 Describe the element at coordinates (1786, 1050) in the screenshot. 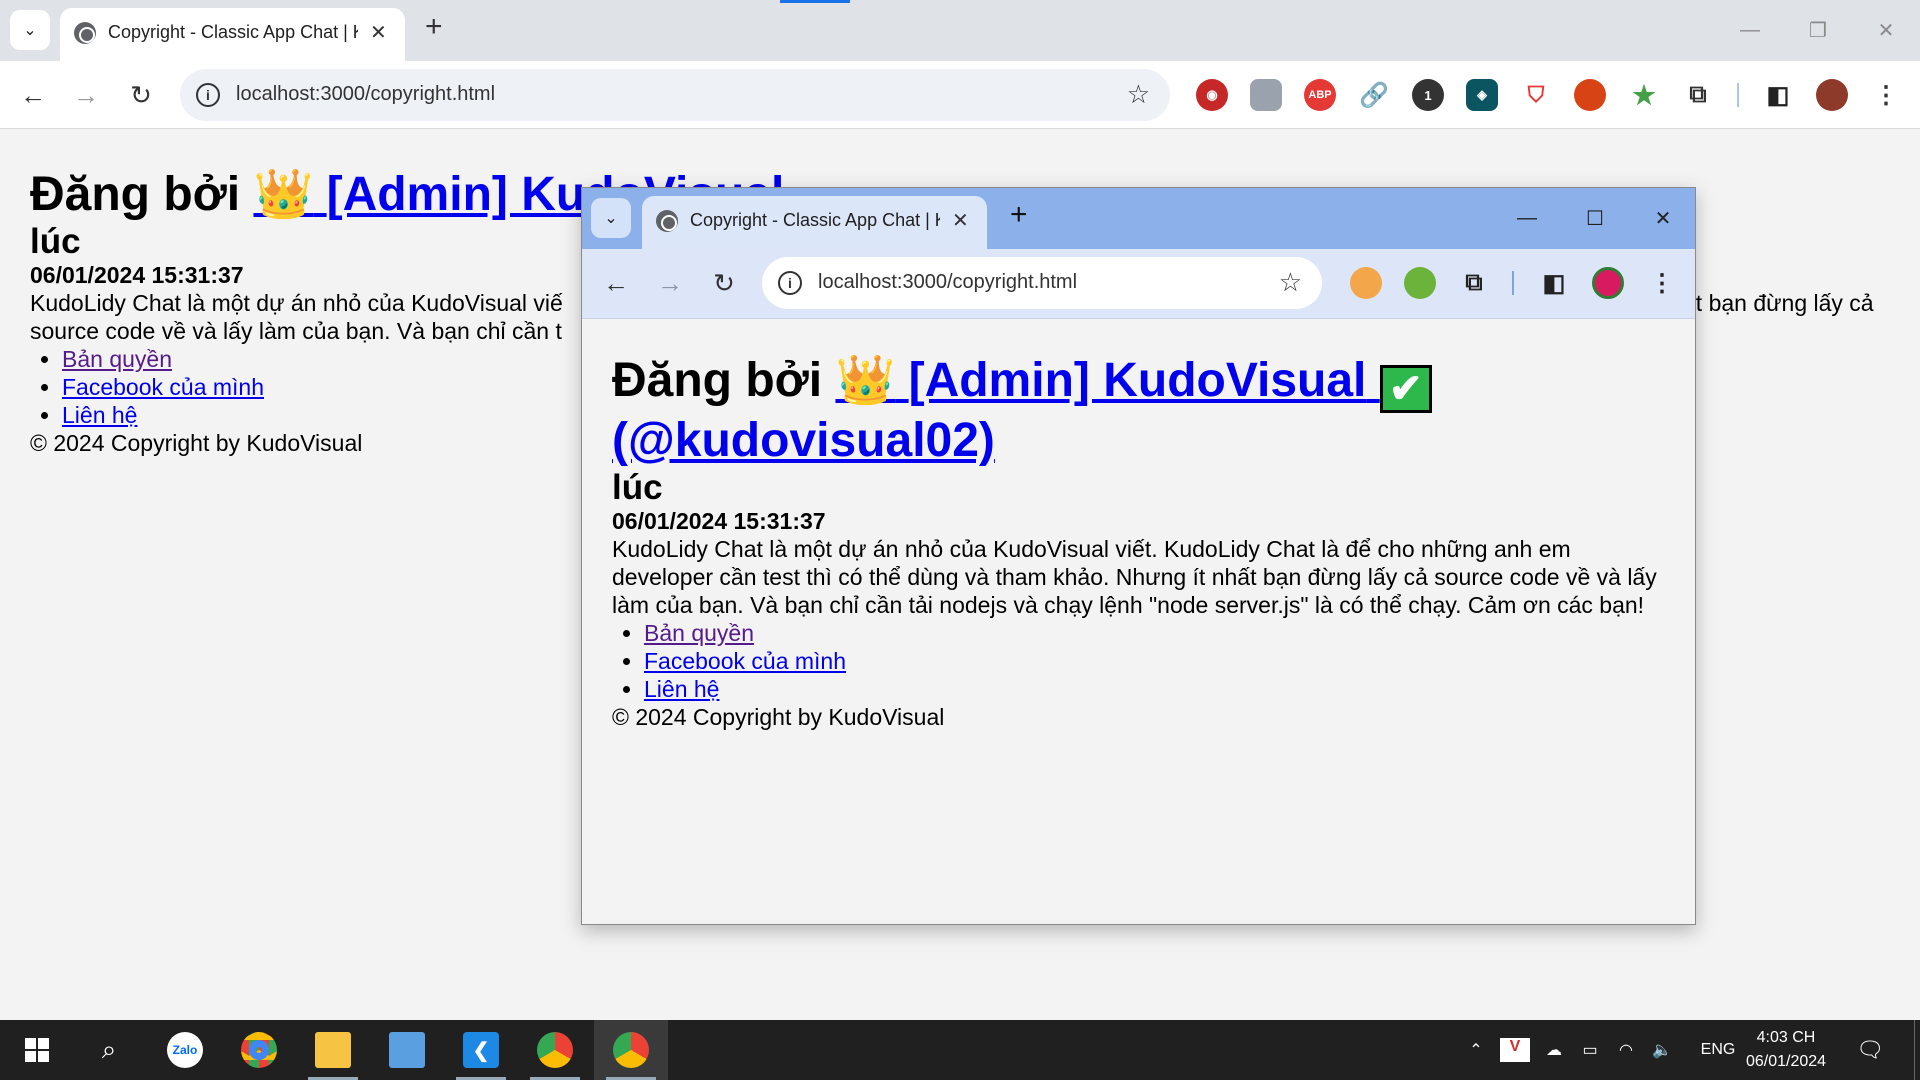

I see `clock: 4:03 CH 06/01/2024` at that location.